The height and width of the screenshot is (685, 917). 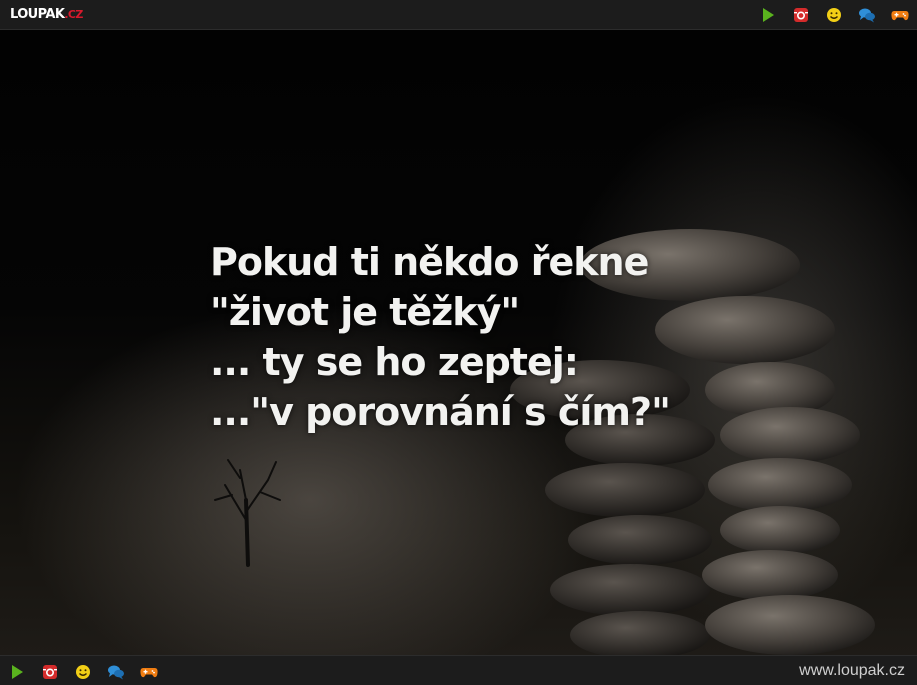 What do you see at coordinates (458, 15) in the screenshot?
I see `top-bar: LOUPAK.CZ` at bounding box center [458, 15].